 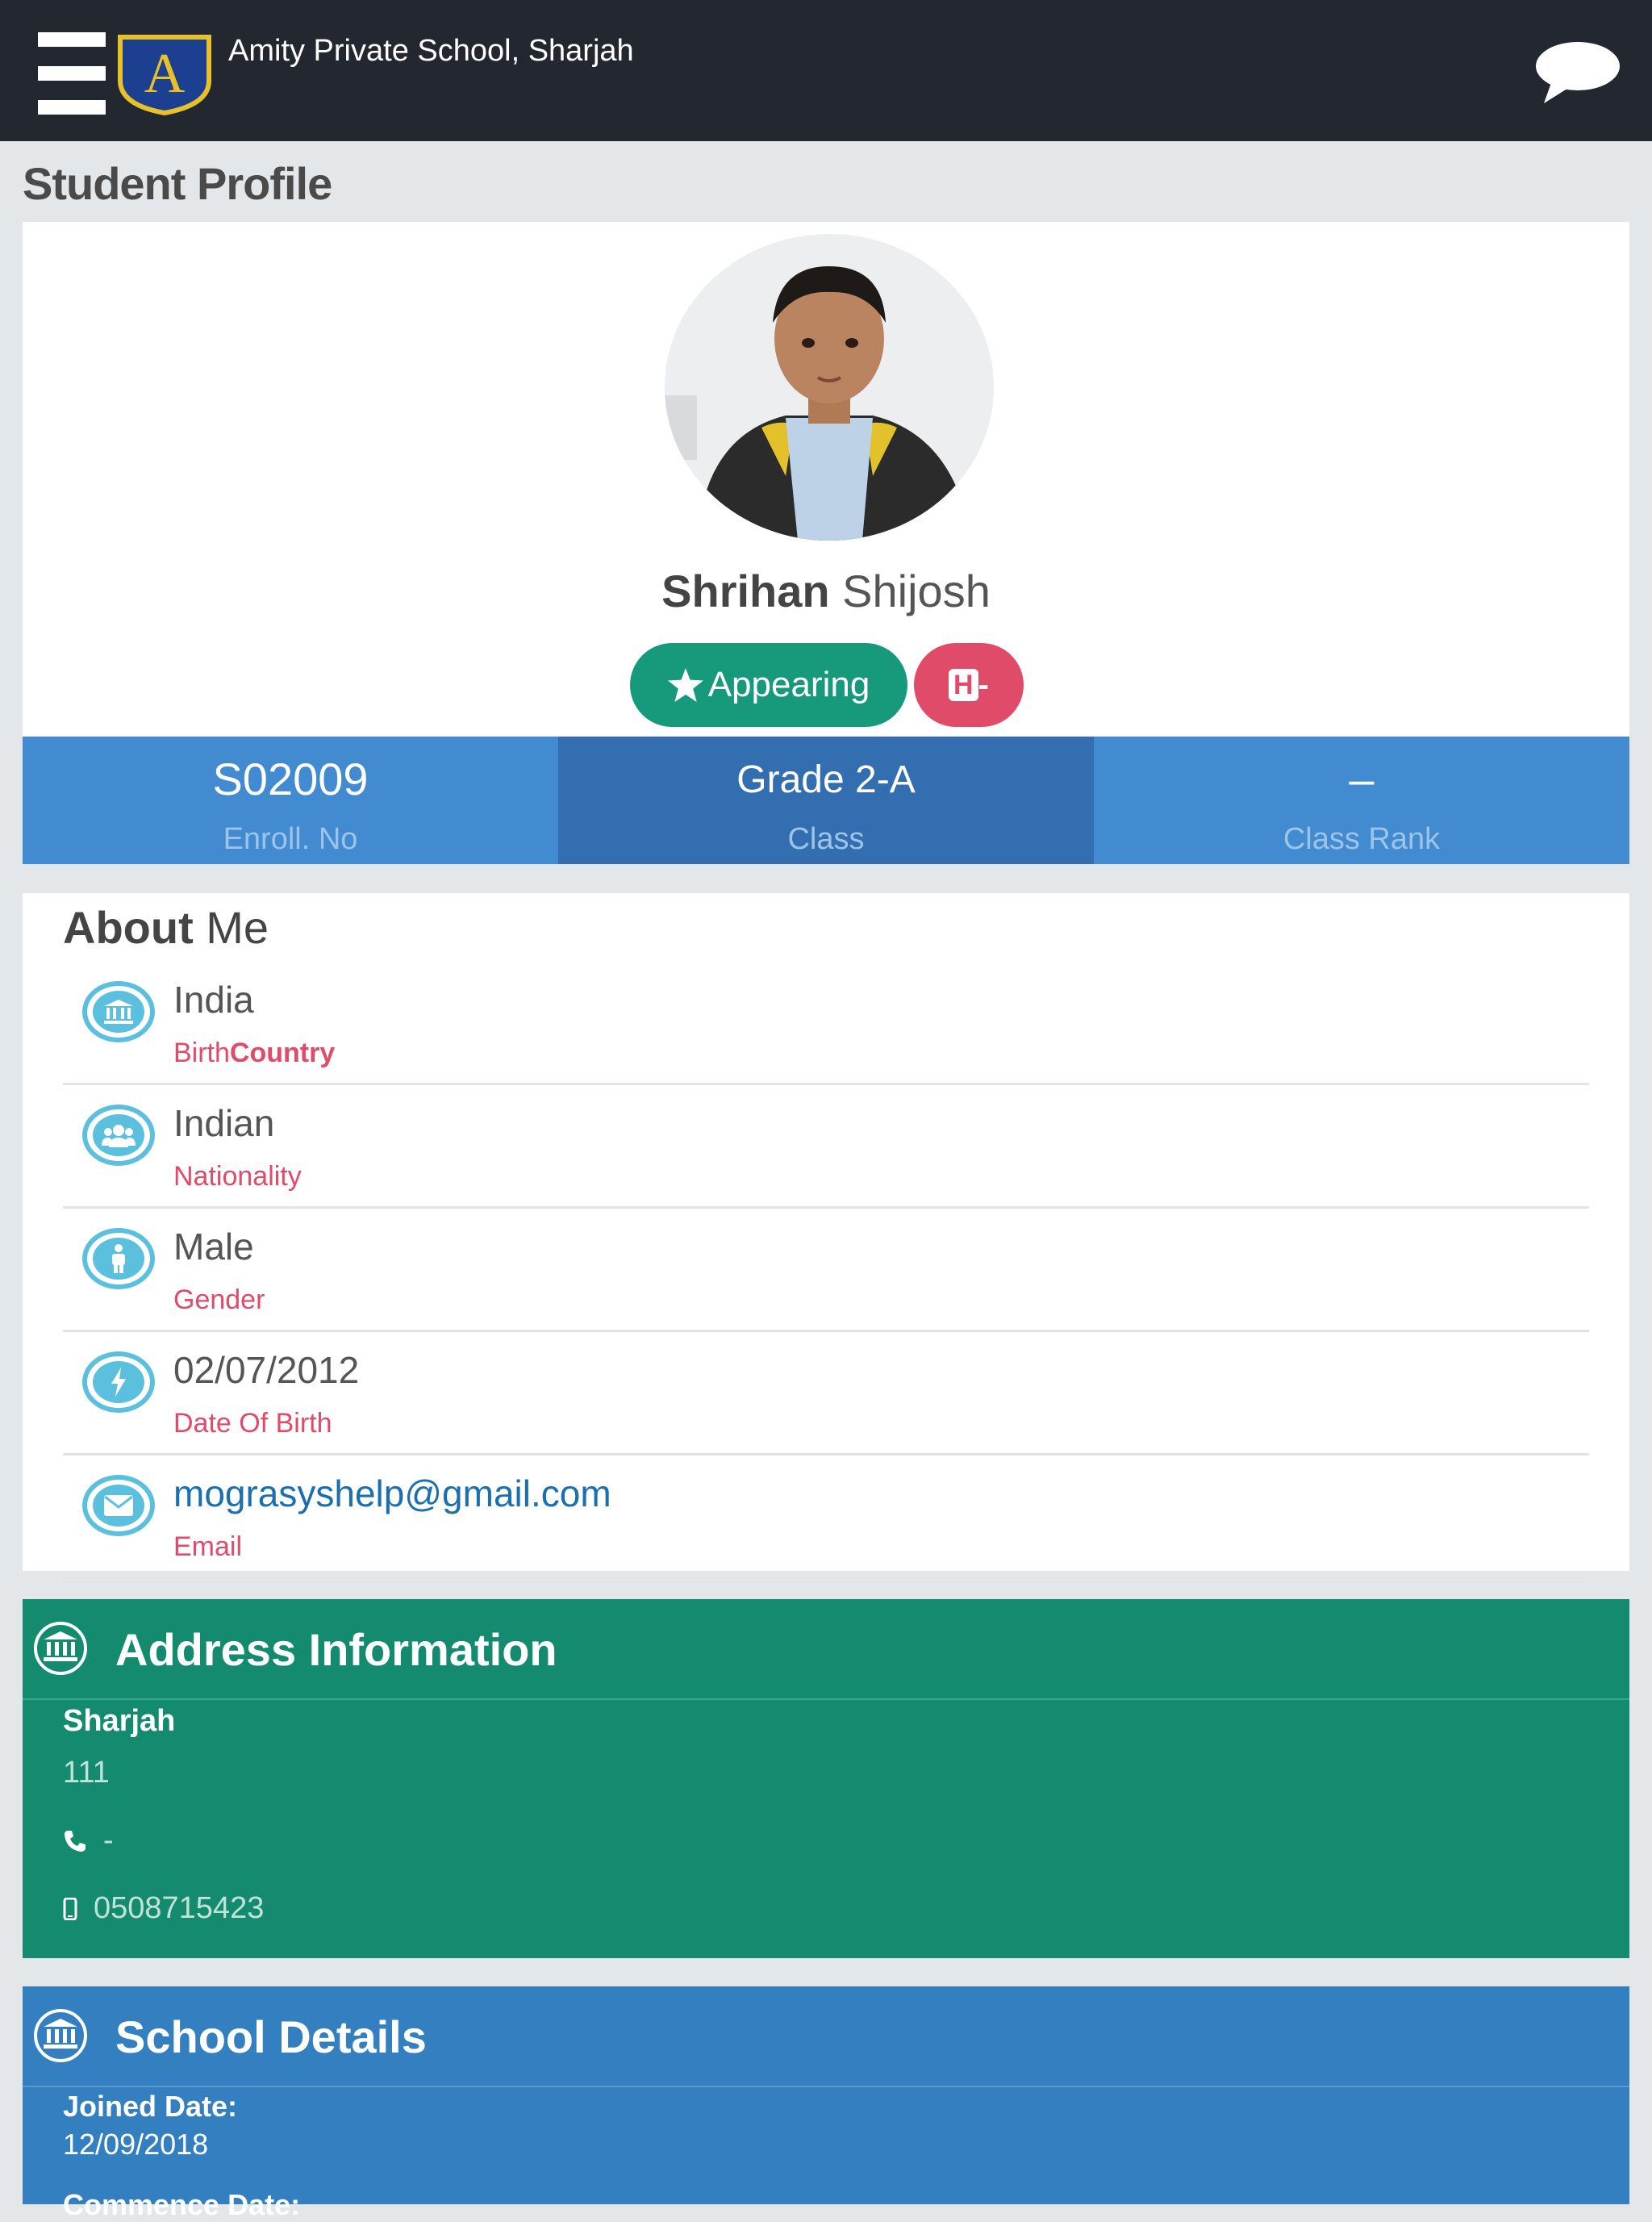 I want to click on blood-group-value: -, so click(x=984, y=684).